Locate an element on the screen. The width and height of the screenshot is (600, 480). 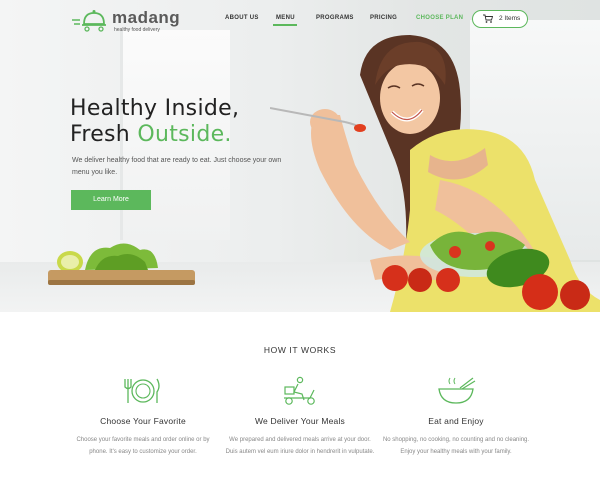
hero-title-line1: Healthy Inside, is located at coordinates (155, 108).